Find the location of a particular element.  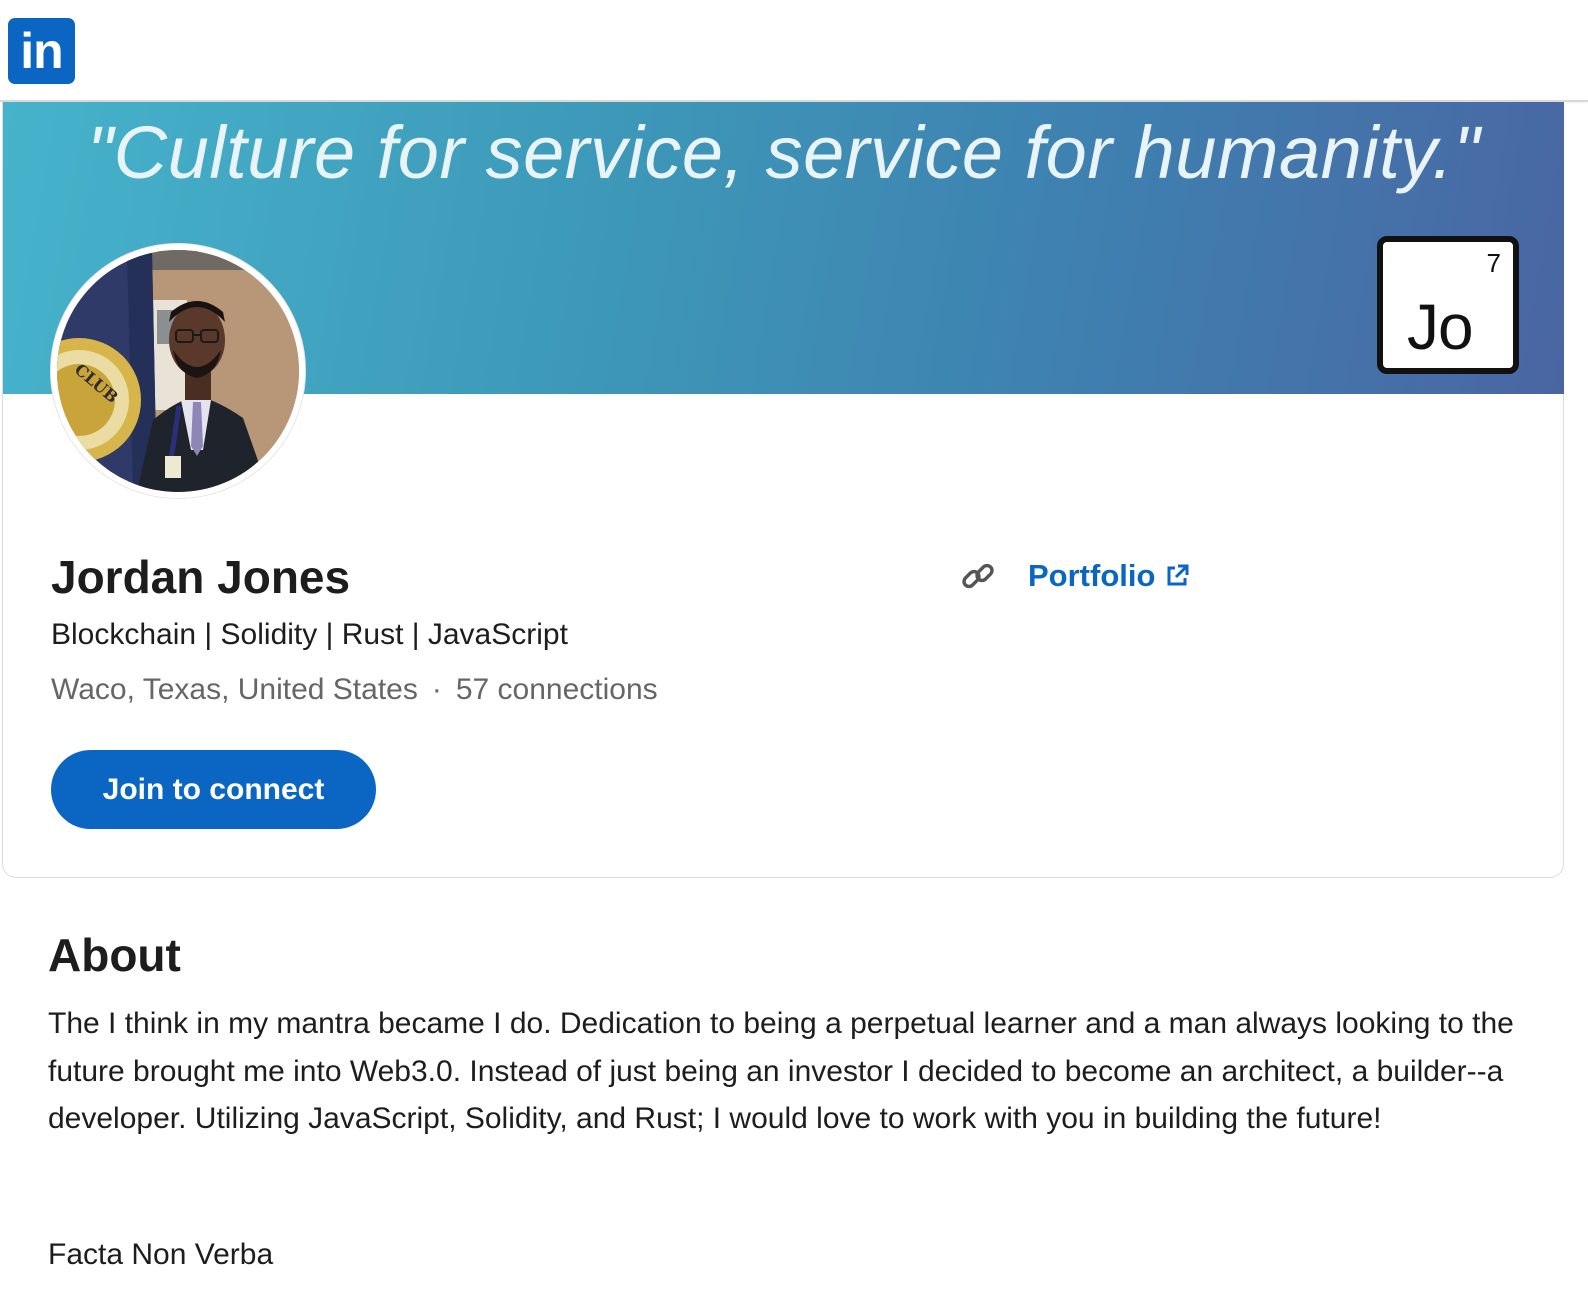

portfolio-label: Portfolio is located at coordinates (1092, 575).